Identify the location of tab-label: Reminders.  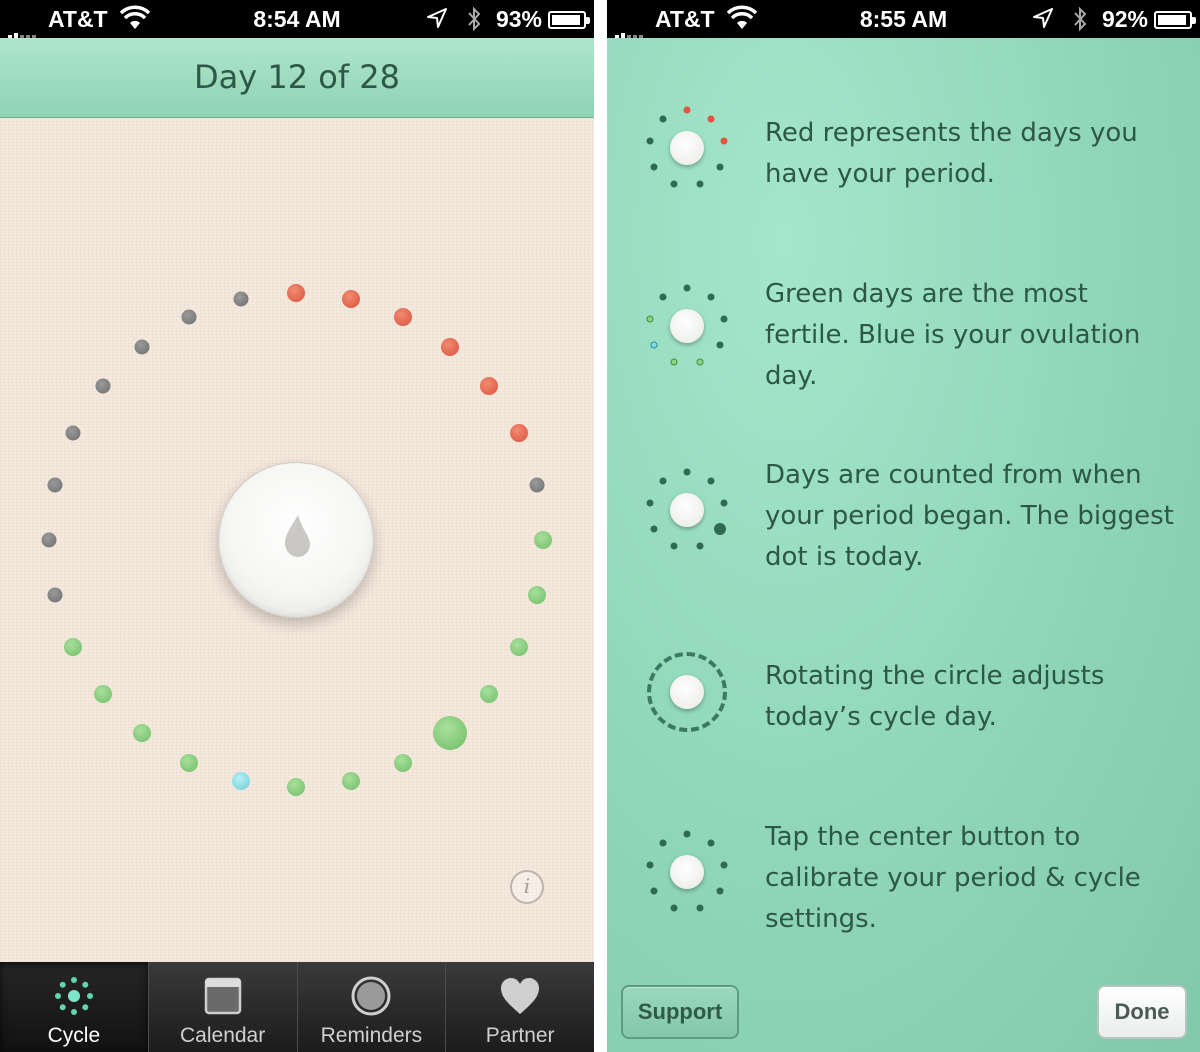
(371, 1035).